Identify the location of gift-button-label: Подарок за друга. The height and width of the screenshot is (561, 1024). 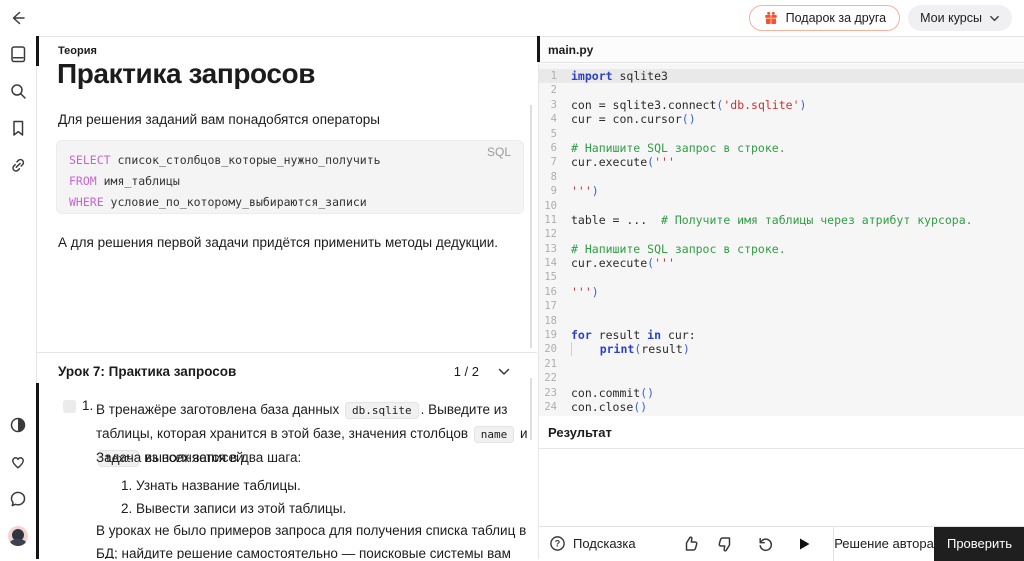
(836, 18).